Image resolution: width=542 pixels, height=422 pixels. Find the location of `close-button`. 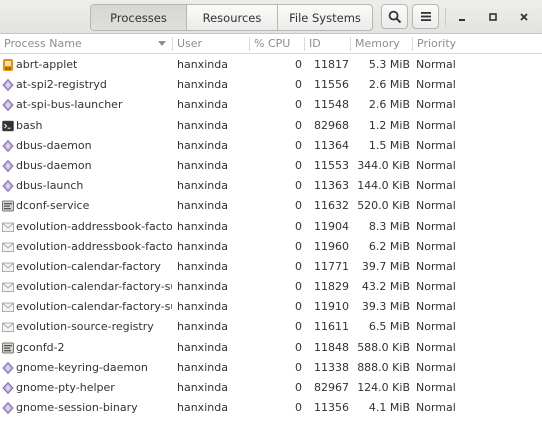

close-button is located at coordinates (524, 16).